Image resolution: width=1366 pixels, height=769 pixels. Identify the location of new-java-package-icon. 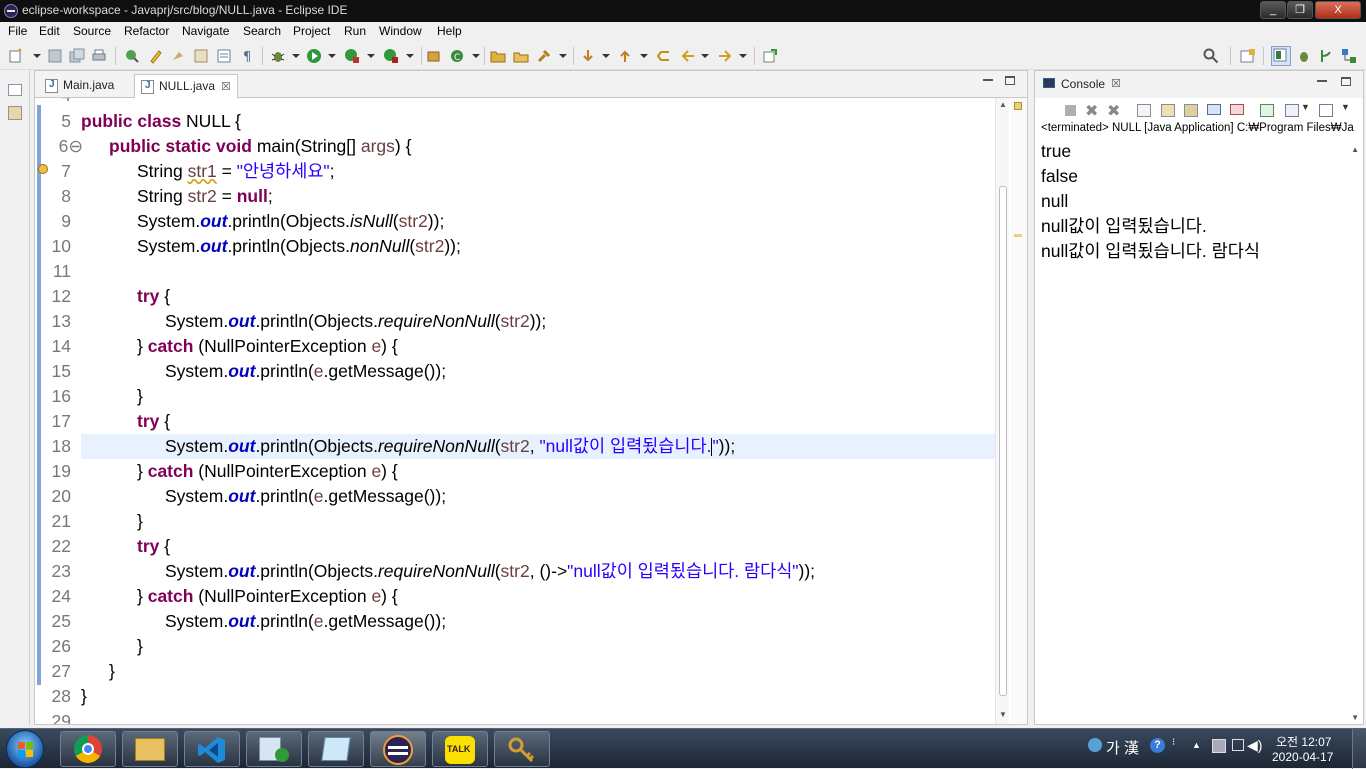
(434, 56).